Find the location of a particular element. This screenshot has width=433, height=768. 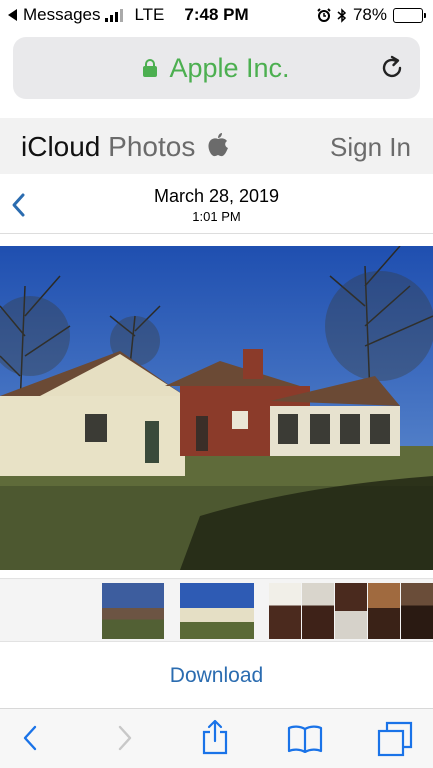

icloud-header: iCloud Photos Sign In is located at coordinates (216, 146).